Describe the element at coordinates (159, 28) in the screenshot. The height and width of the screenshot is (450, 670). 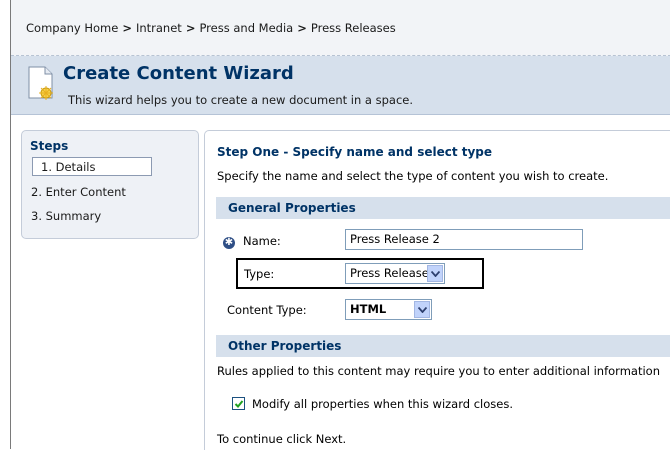
I see `breadcrumb-intranet: Intranet` at that location.